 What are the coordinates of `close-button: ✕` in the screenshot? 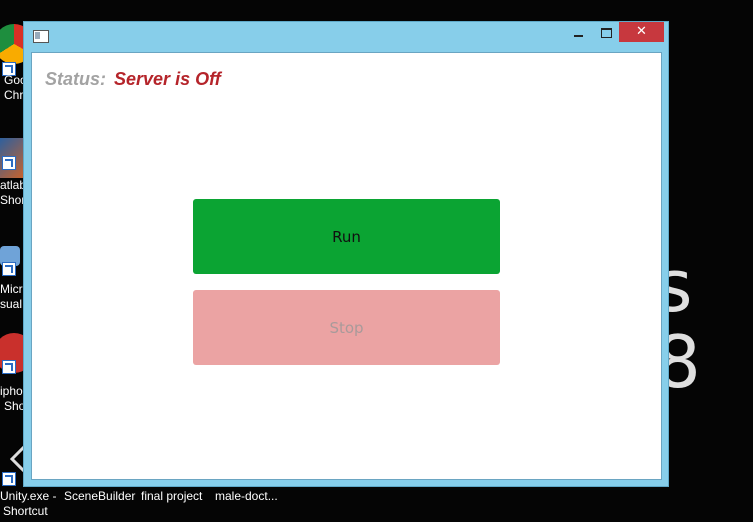 It's located at (641, 32).